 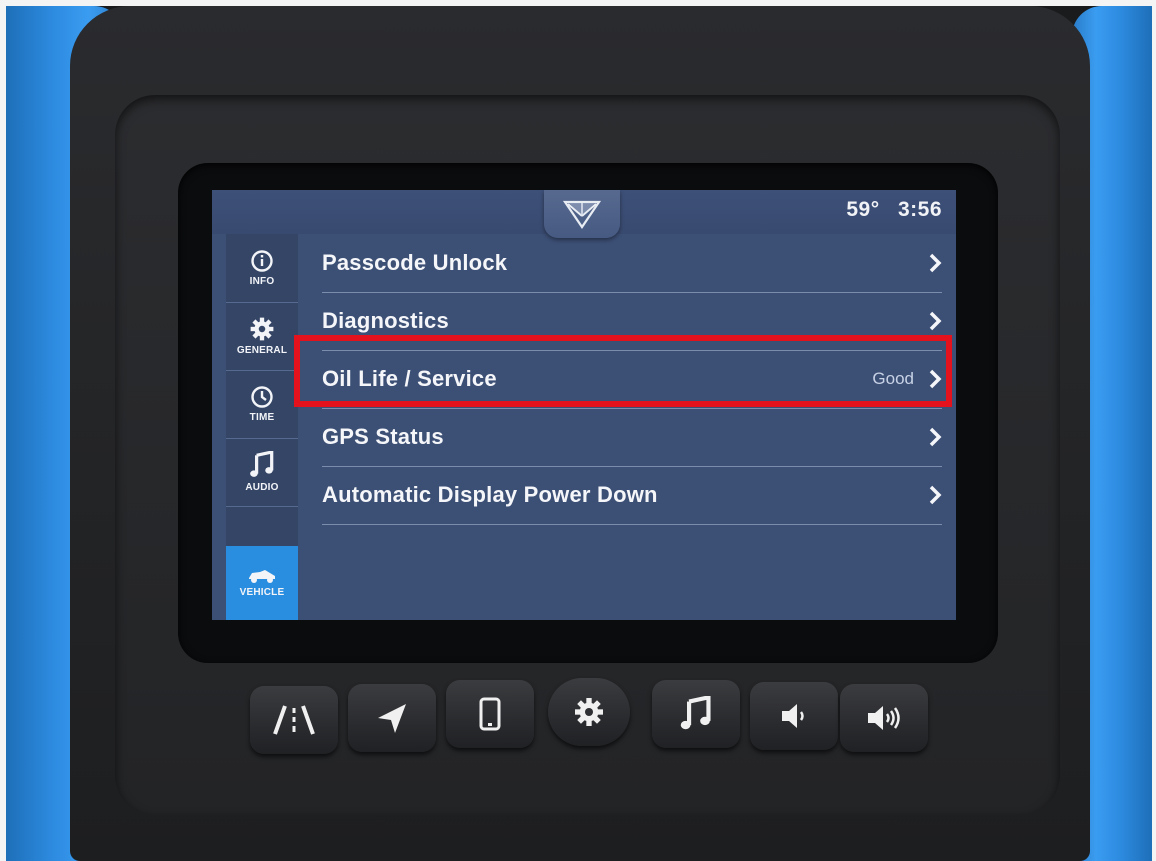 I want to click on navigation-button, so click(x=392, y=718).